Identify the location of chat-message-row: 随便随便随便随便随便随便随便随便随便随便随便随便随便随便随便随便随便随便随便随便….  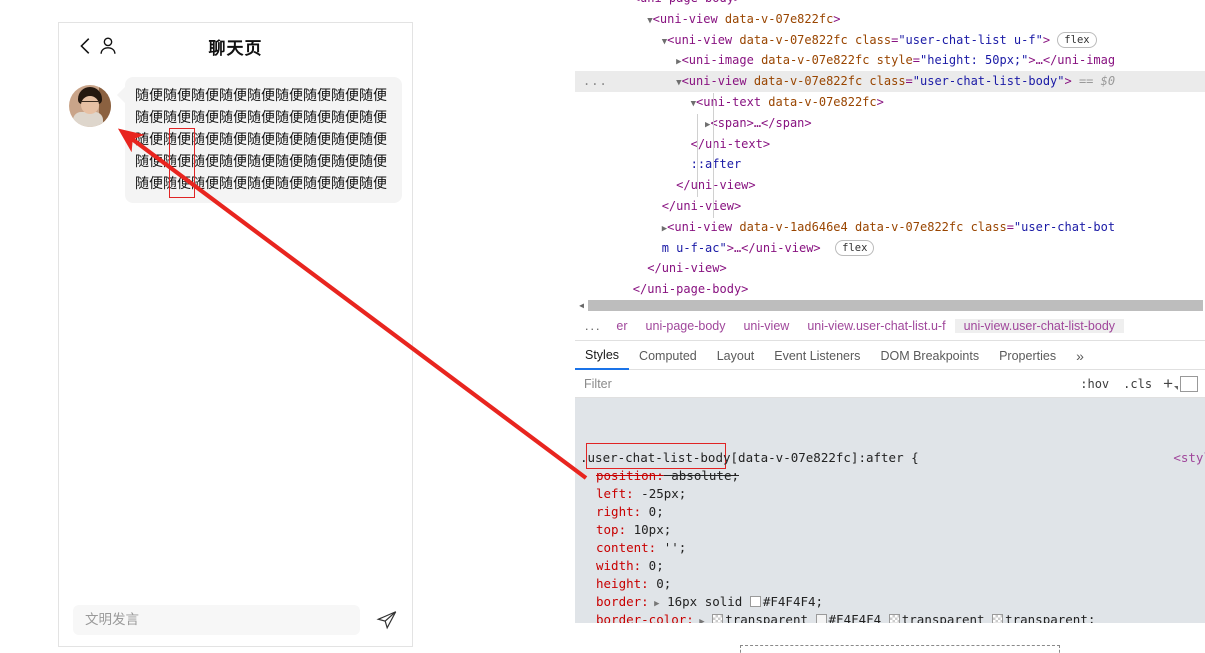
(235, 140).